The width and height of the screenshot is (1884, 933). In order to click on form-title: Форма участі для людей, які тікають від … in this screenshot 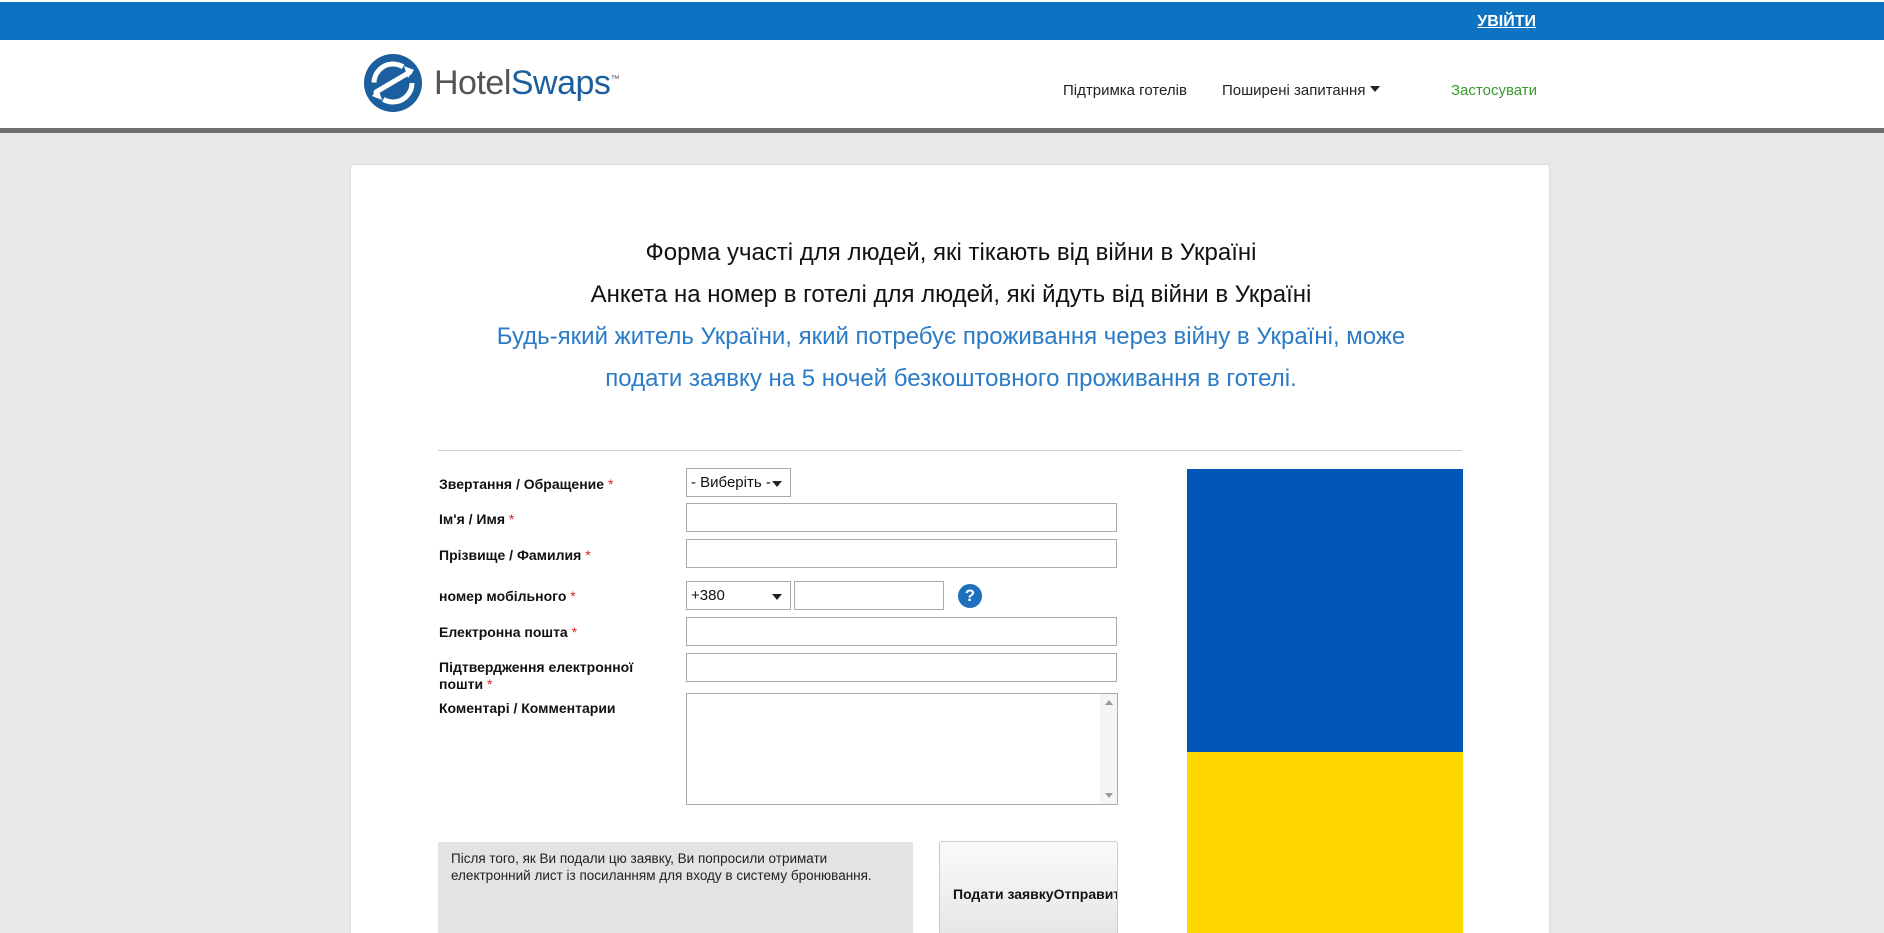, I will do `click(951, 252)`.